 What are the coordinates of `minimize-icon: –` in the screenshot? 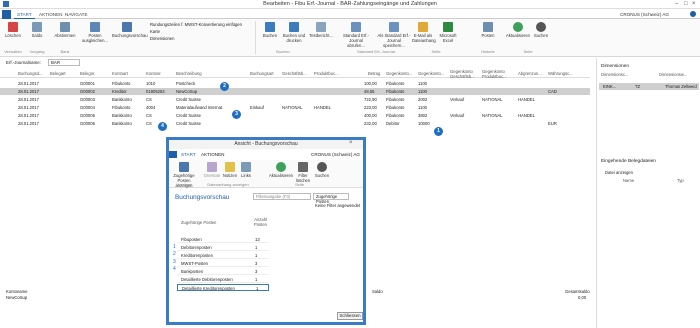 It's located at (676, 4).